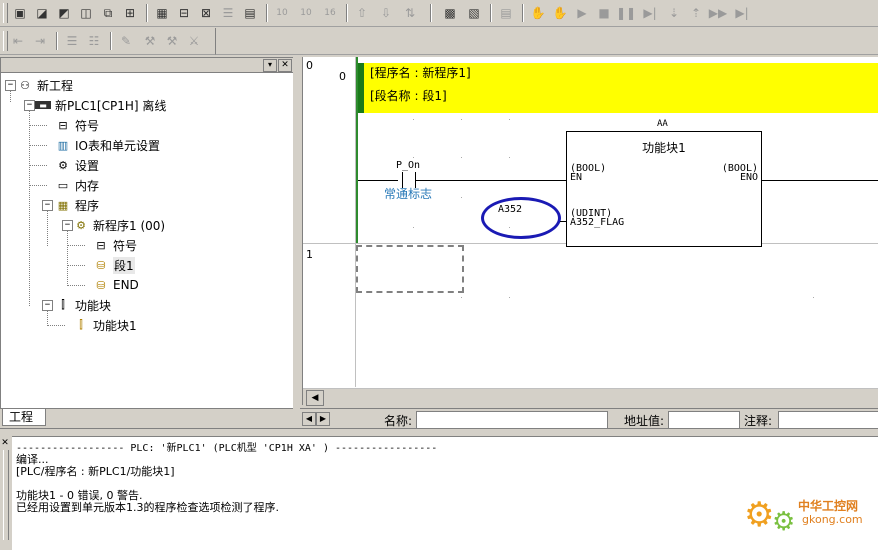 This screenshot has height=550, width=878. What do you see at coordinates (162, 13) in the screenshot?
I see `symbol-table-icon: ▦` at bounding box center [162, 13].